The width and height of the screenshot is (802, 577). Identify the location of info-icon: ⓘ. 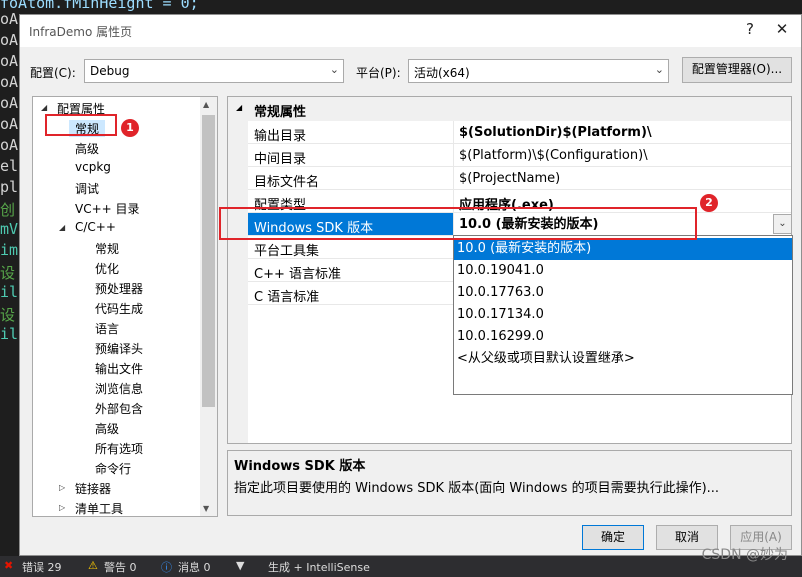
(166, 567).